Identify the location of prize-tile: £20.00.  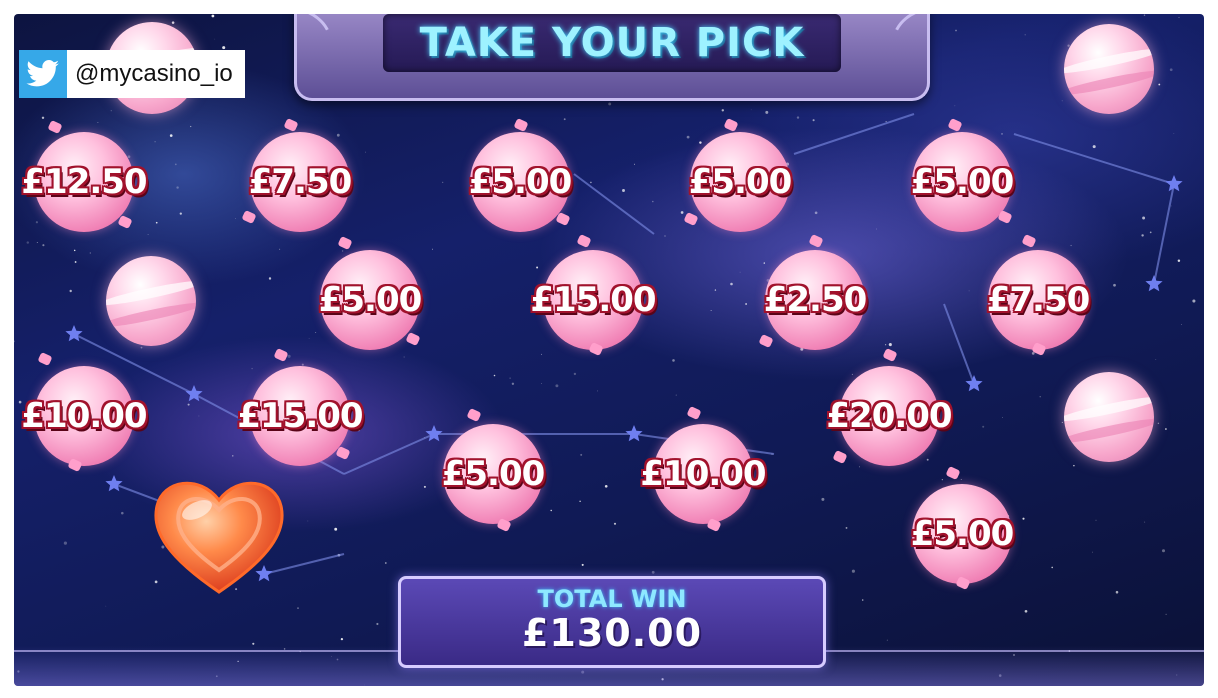
(889, 411).